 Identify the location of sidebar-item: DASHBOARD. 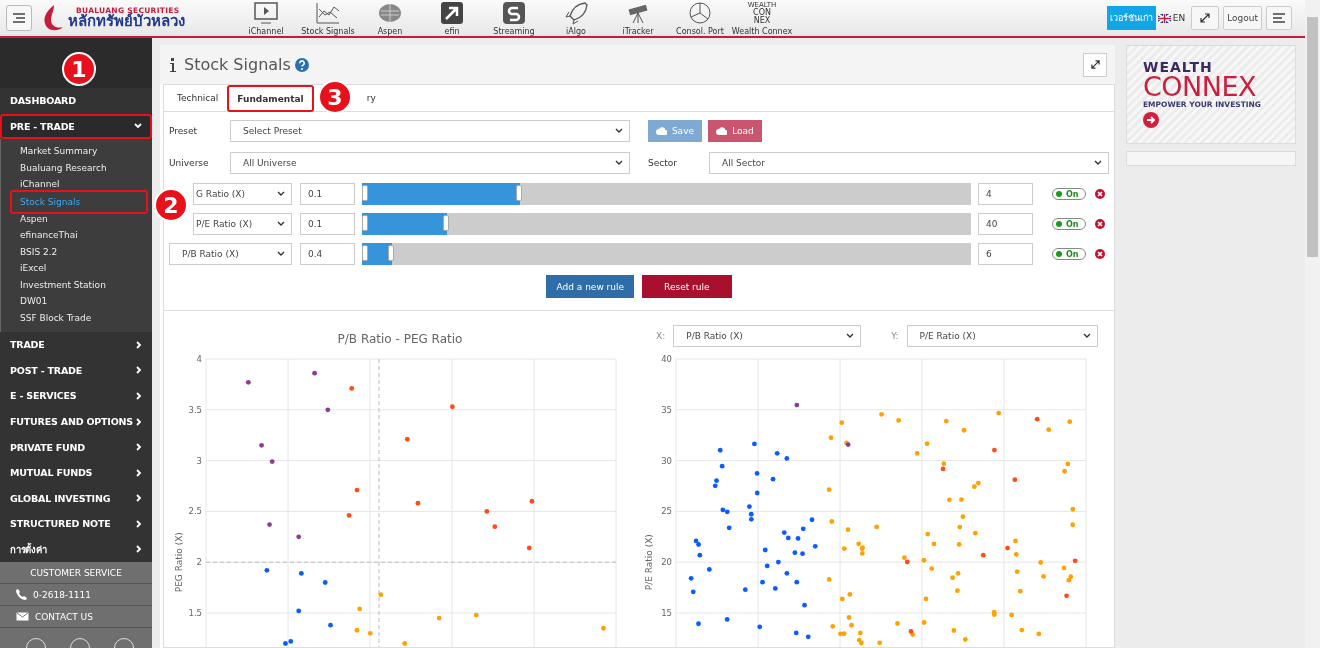
(76, 101).